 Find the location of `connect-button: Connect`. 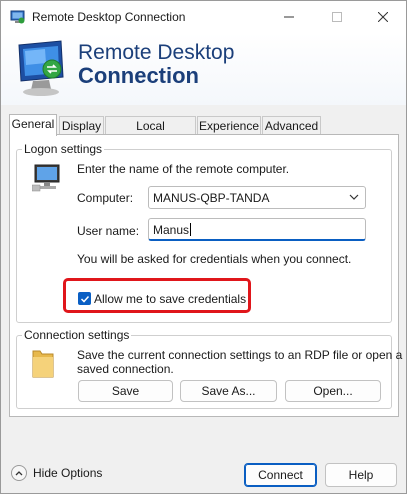

connect-button: Connect is located at coordinates (280, 475).